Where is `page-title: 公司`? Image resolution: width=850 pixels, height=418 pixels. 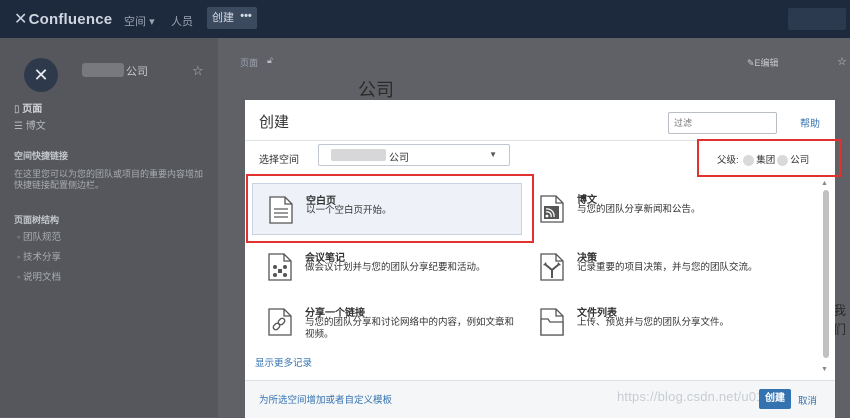
page-title: 公司 is located at coordinates (376, 90).